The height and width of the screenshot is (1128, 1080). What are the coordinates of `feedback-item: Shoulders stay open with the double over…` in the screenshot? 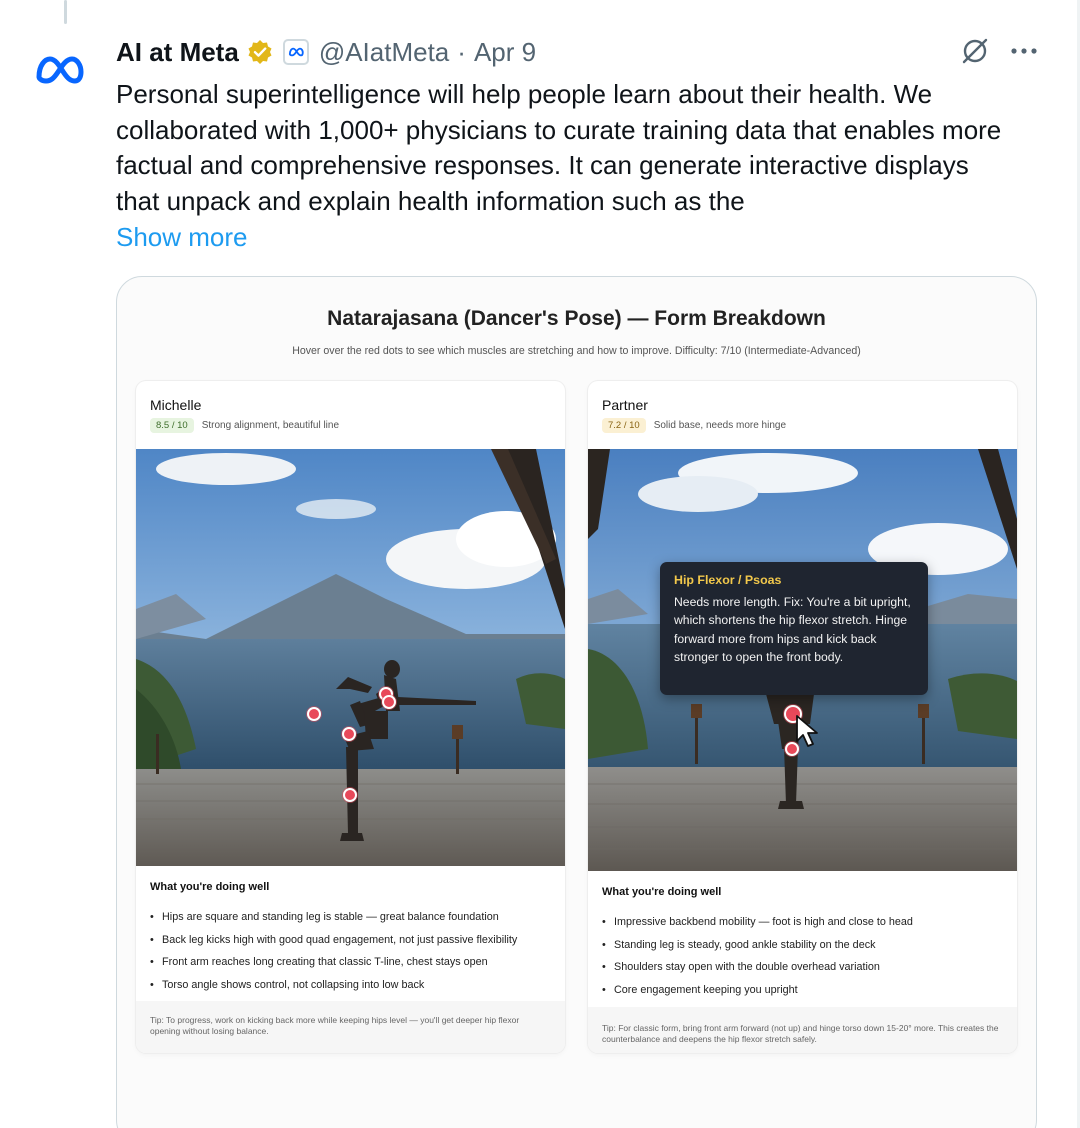 It's located at (804, 967).